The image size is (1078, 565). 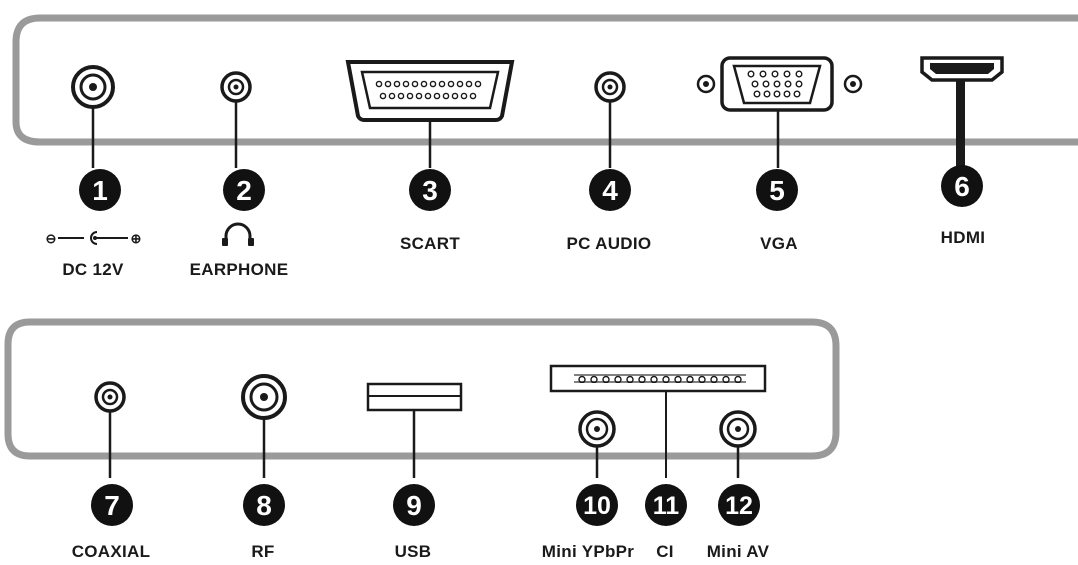 What do you see at coordinates (665, 551) in the screenshot?
I see `label-ci: CI` at bounding box center [665, 551].